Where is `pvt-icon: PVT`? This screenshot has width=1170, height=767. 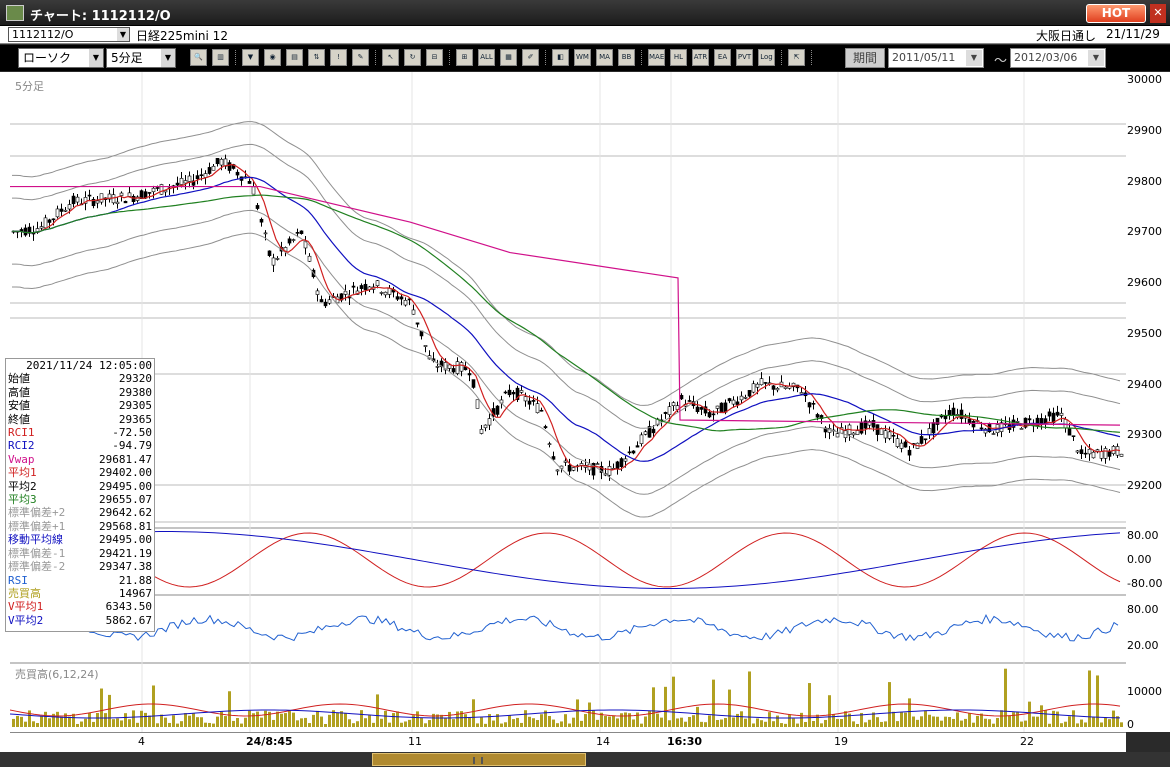 pvt-icon: PVT is located at coordinates (744, 57).